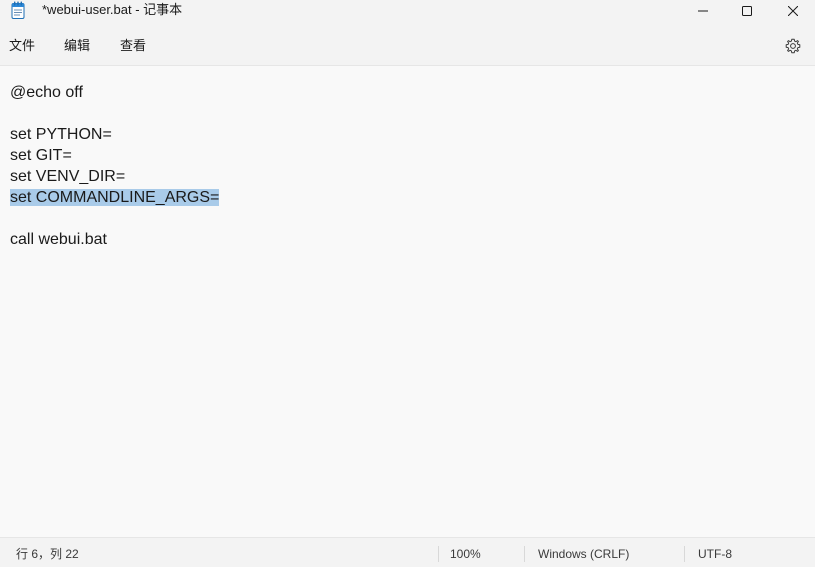  I want to click on notepad-icon, so click(18, 10).